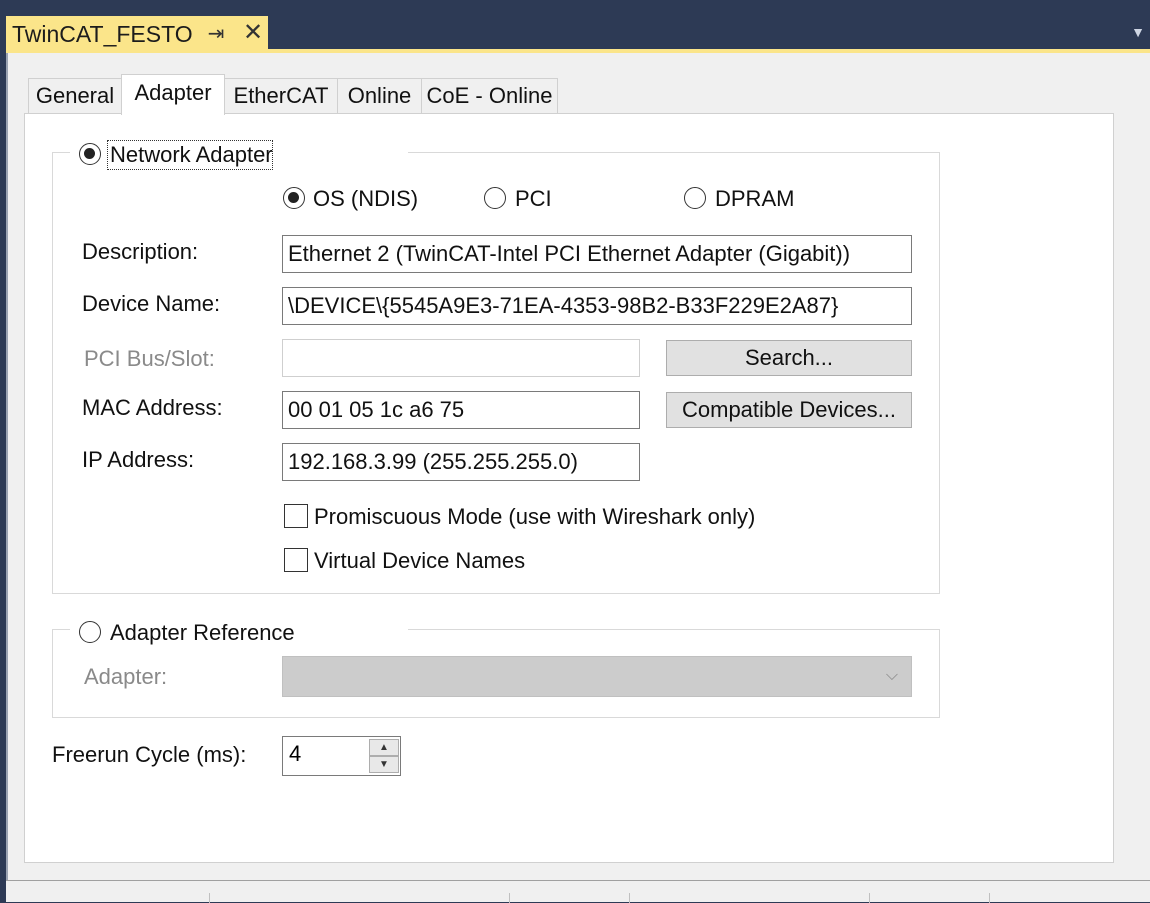  I want to click on tab-ethercat: EtherCAT, so click(281, 96).